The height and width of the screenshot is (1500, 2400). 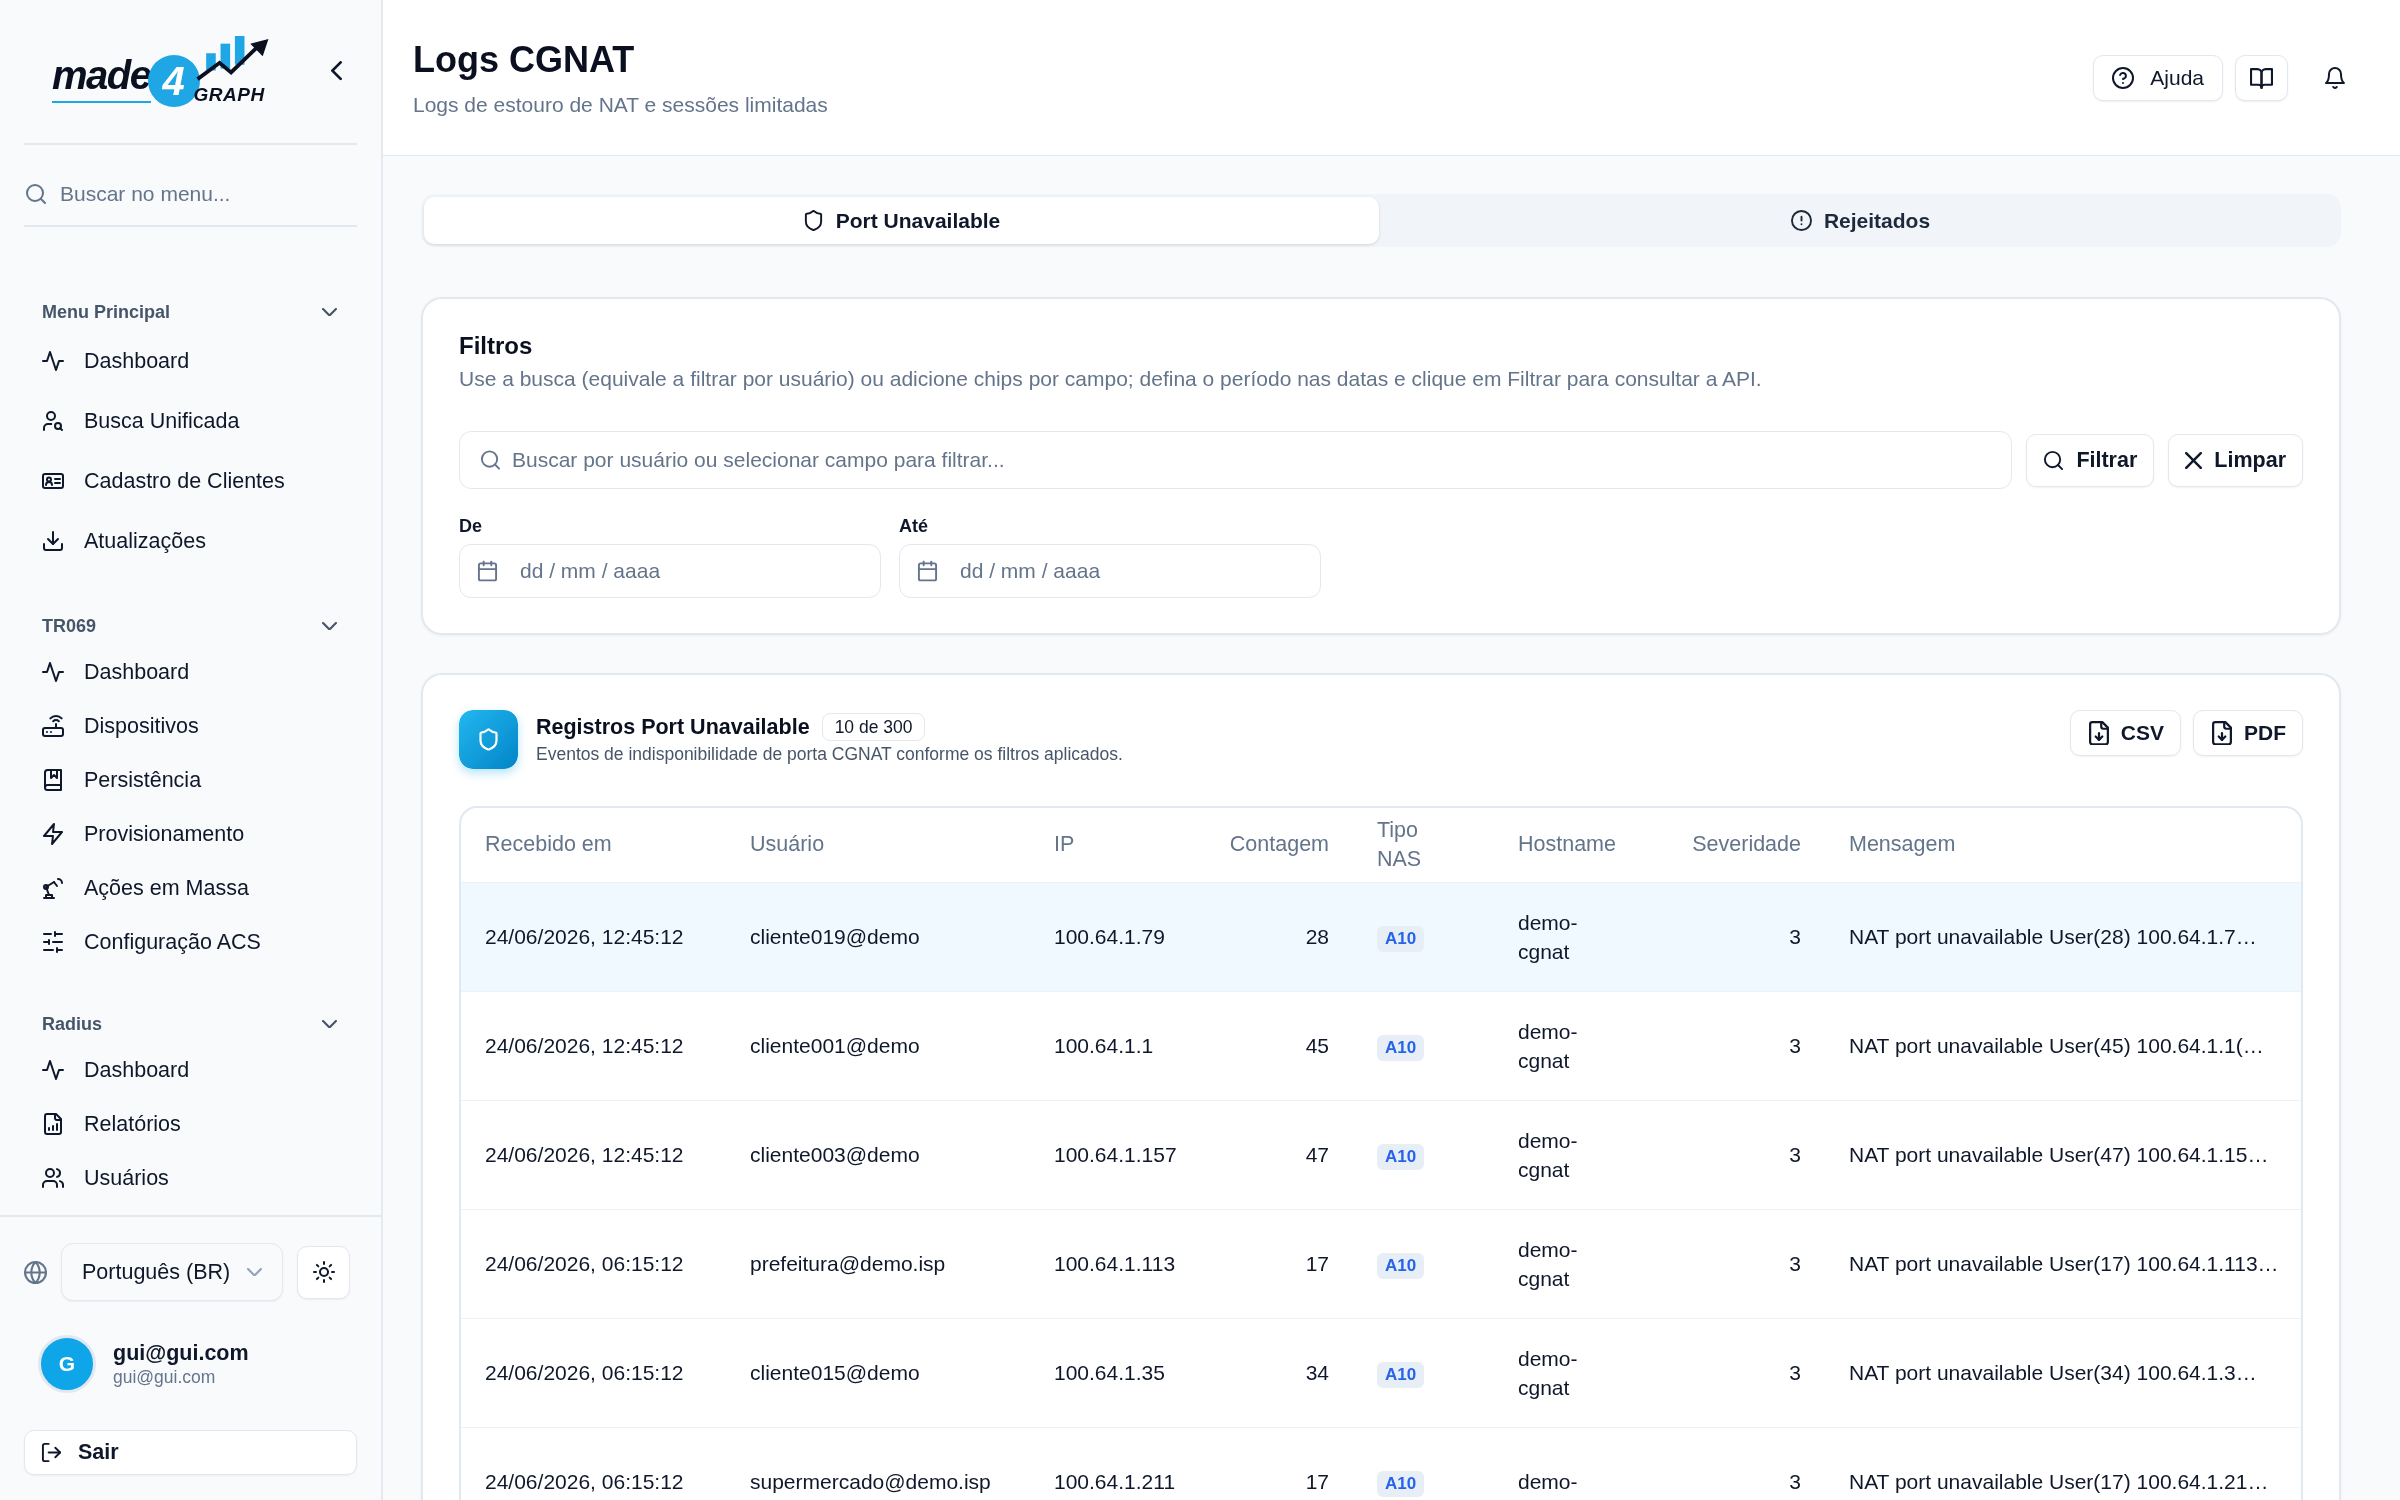 What do you see at coordinates (1317, 936) in the screenshot?
I see `count-value: 28` at bounding box center [1317, 936].